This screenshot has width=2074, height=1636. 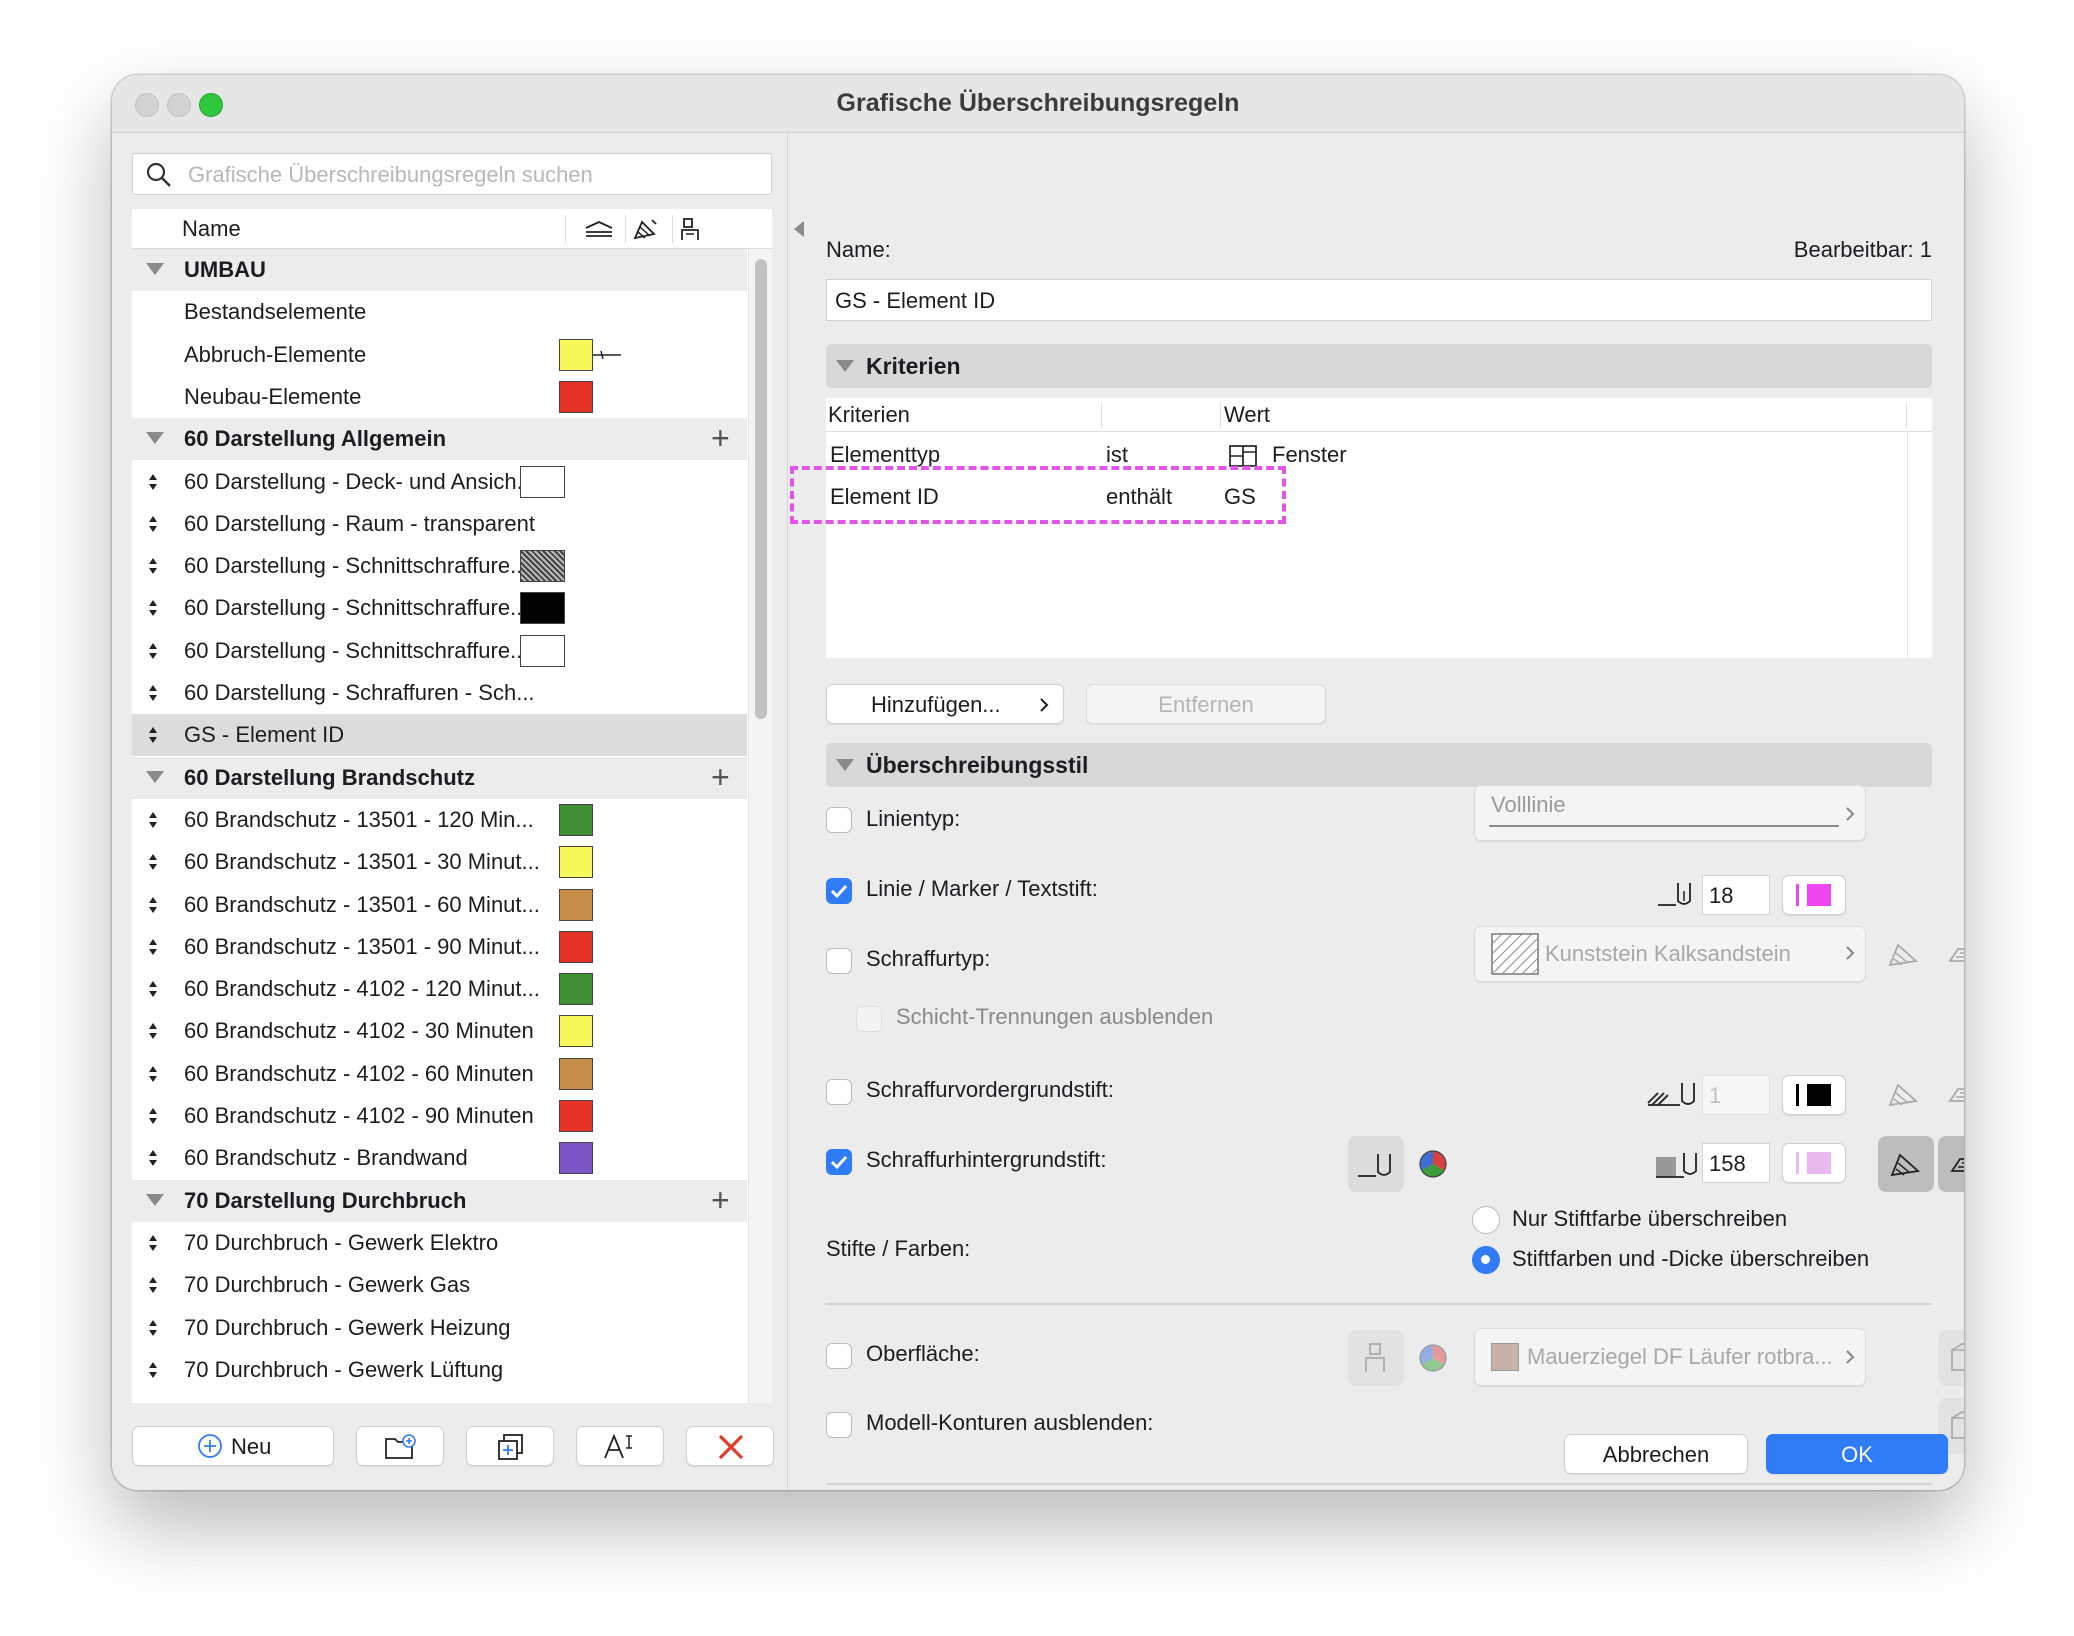 What do you see at coordinates (439, 270) in the screenshot?
I see `list-group-header: UMBAU` at bounding box center [439, 270].